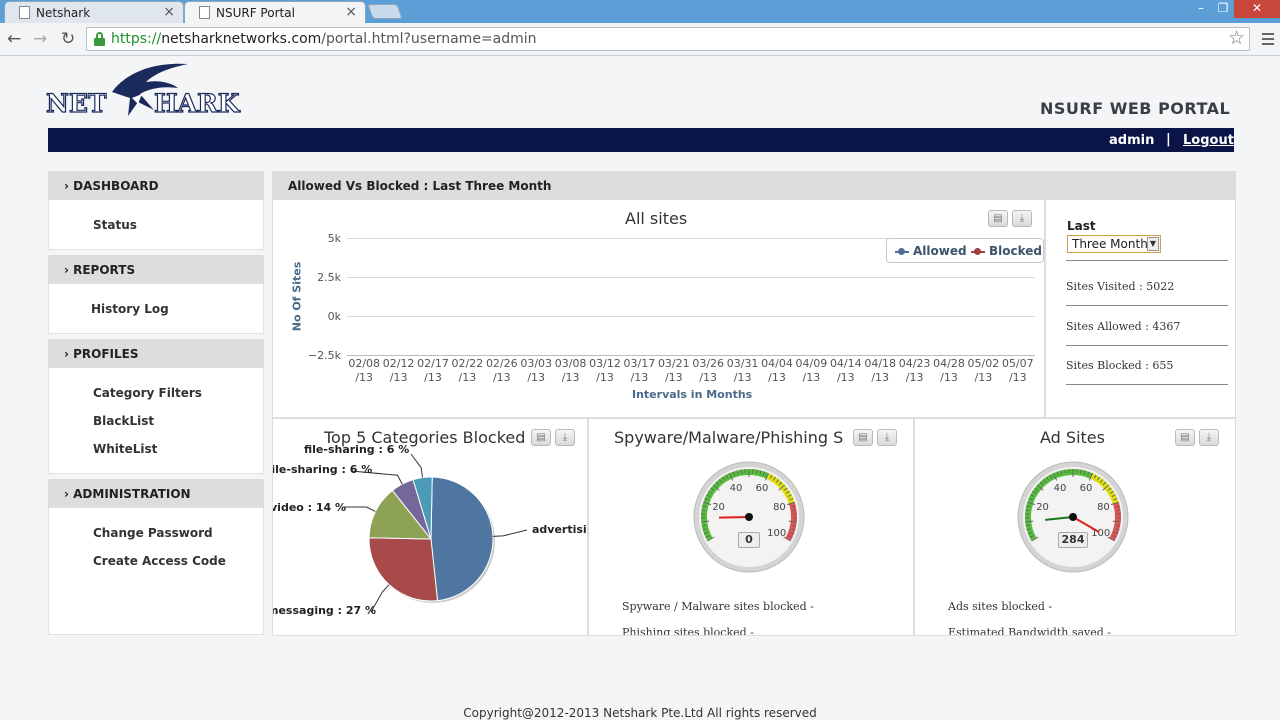 This screenshot has width=1280, height=720. Describe the element at coordinates (115, 225) in the screenshot. I see `sidebar-item-status: Status` at that location.